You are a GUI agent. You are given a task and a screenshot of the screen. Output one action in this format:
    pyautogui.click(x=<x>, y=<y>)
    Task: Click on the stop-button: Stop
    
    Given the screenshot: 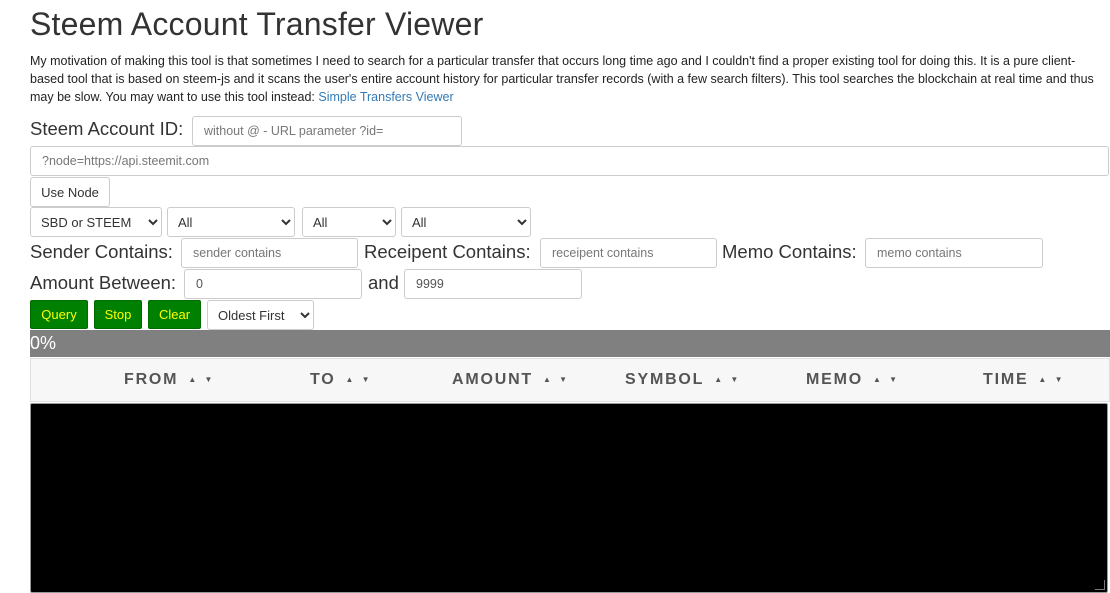 What is the action you would take?
    pyautogui.click(x=118, y=314)
    